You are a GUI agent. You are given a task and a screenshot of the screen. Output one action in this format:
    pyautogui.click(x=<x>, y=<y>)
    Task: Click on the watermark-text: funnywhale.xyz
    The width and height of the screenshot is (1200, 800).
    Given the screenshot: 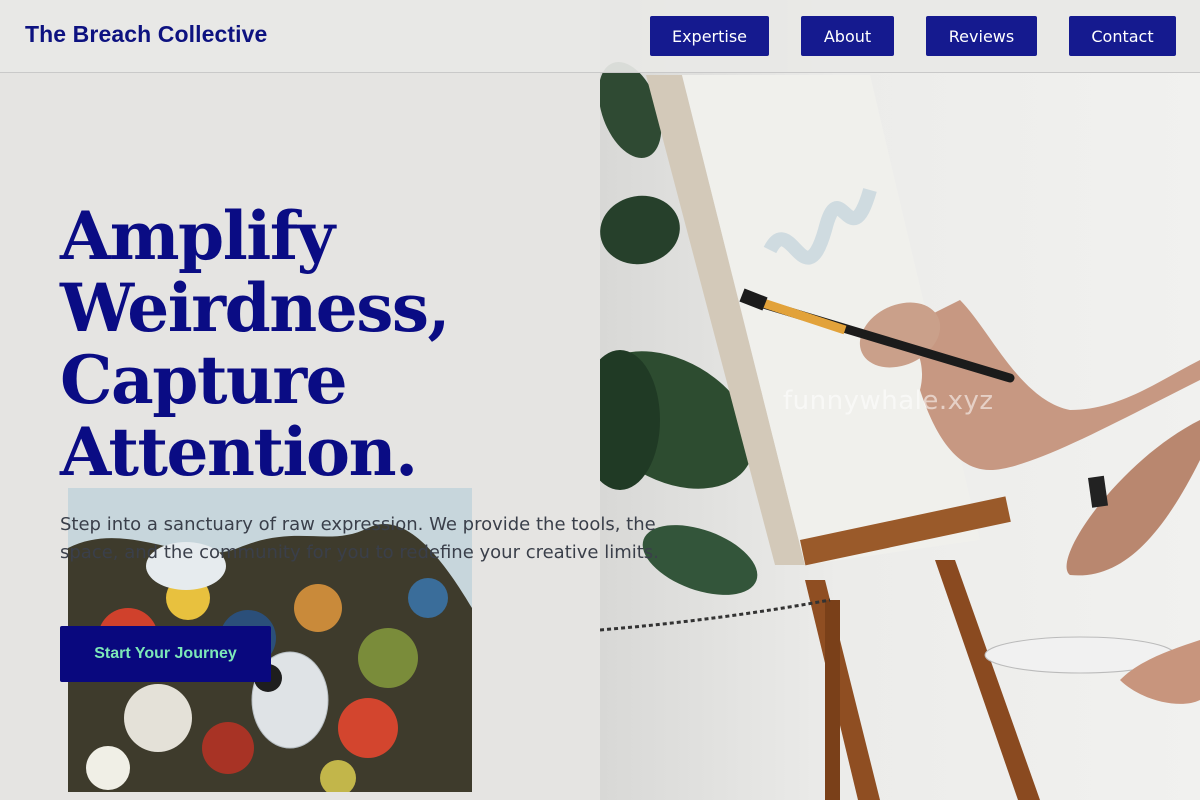 What is the action you would take?
    pyautogui.click(x=888, y=401)
    